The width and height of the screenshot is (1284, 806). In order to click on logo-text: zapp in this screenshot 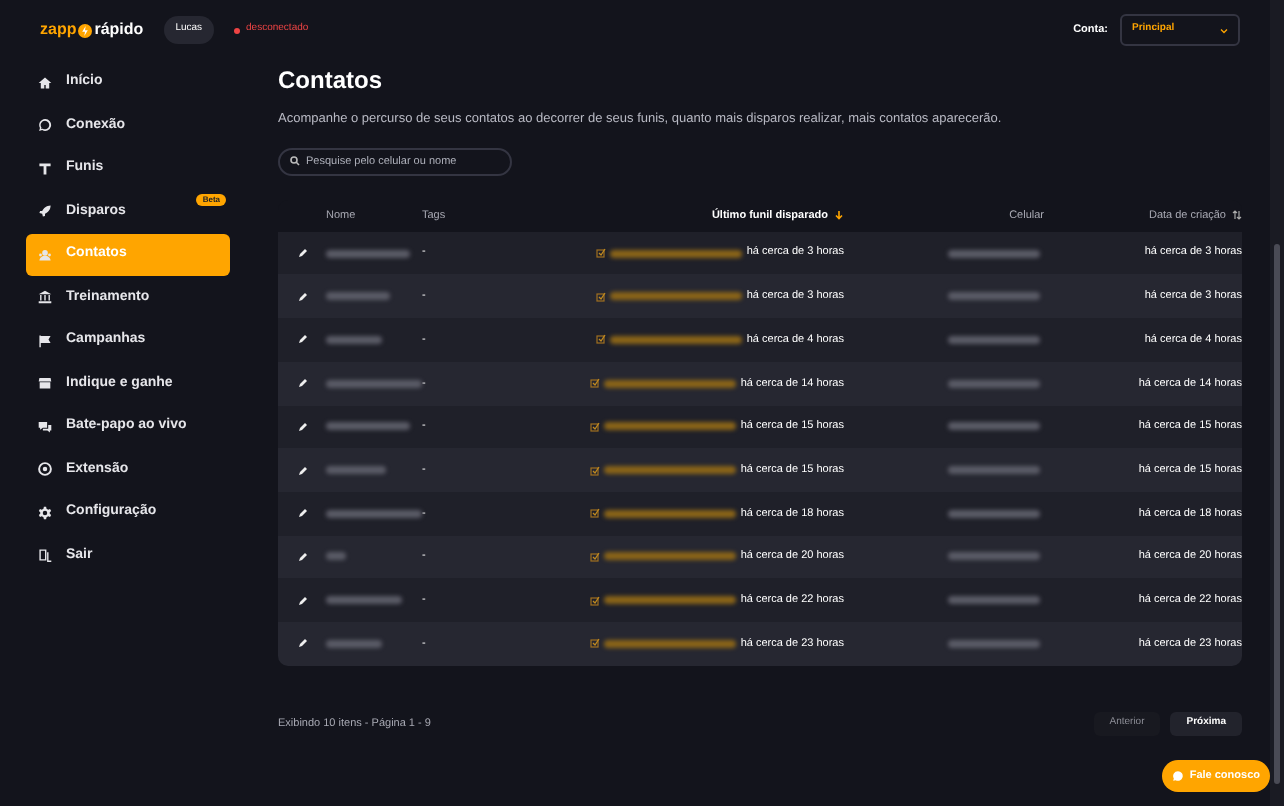, I will do `click(58, 30)`.